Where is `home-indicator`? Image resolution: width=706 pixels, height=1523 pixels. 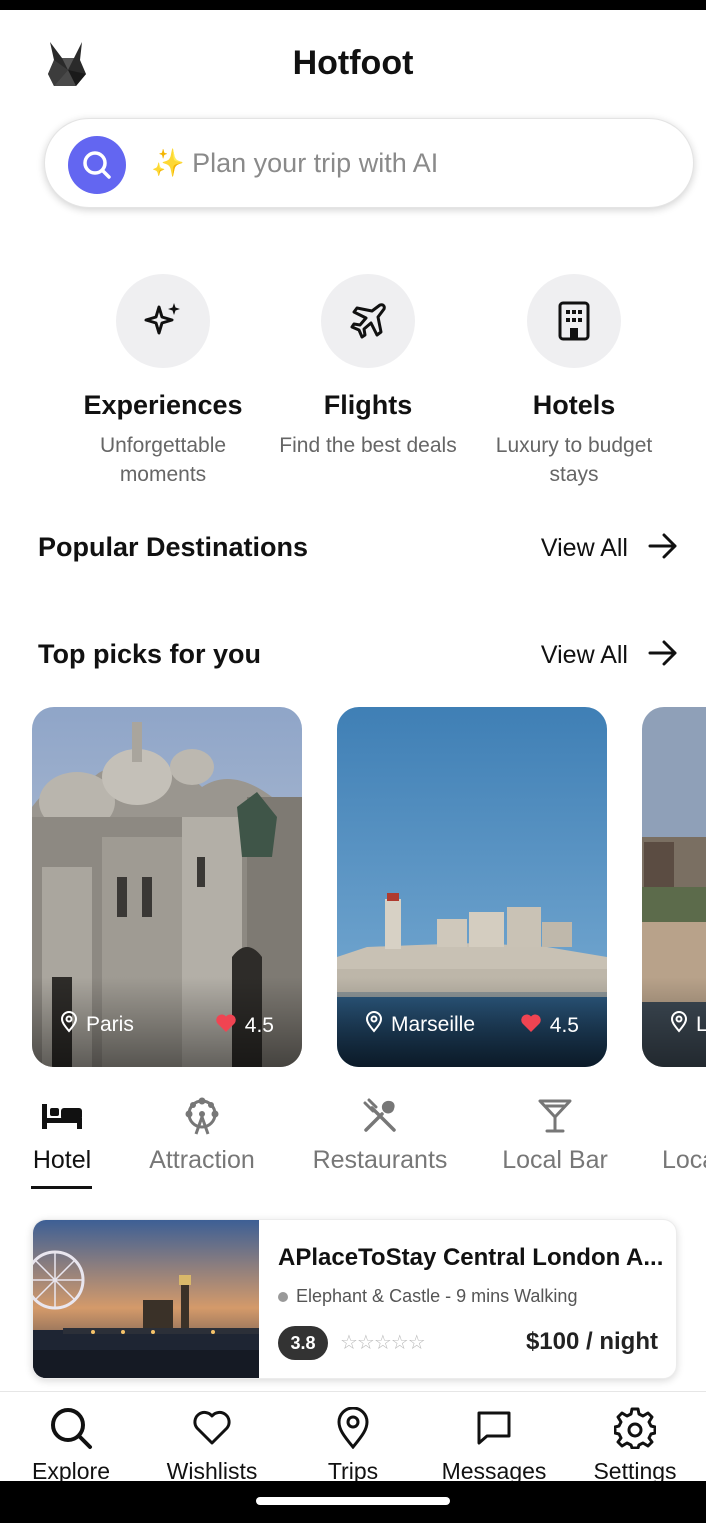
home-indicator is located at coordinates (353, 1501).